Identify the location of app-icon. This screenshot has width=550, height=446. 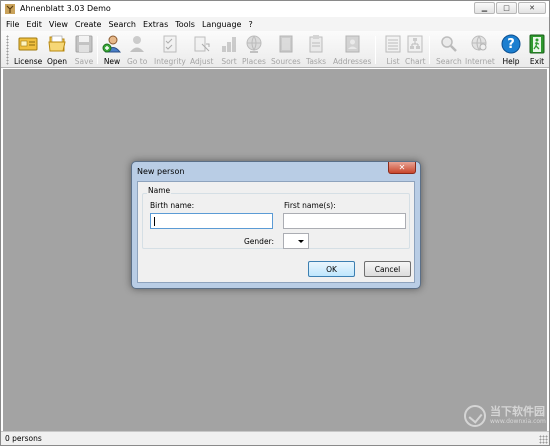
(10, 8).